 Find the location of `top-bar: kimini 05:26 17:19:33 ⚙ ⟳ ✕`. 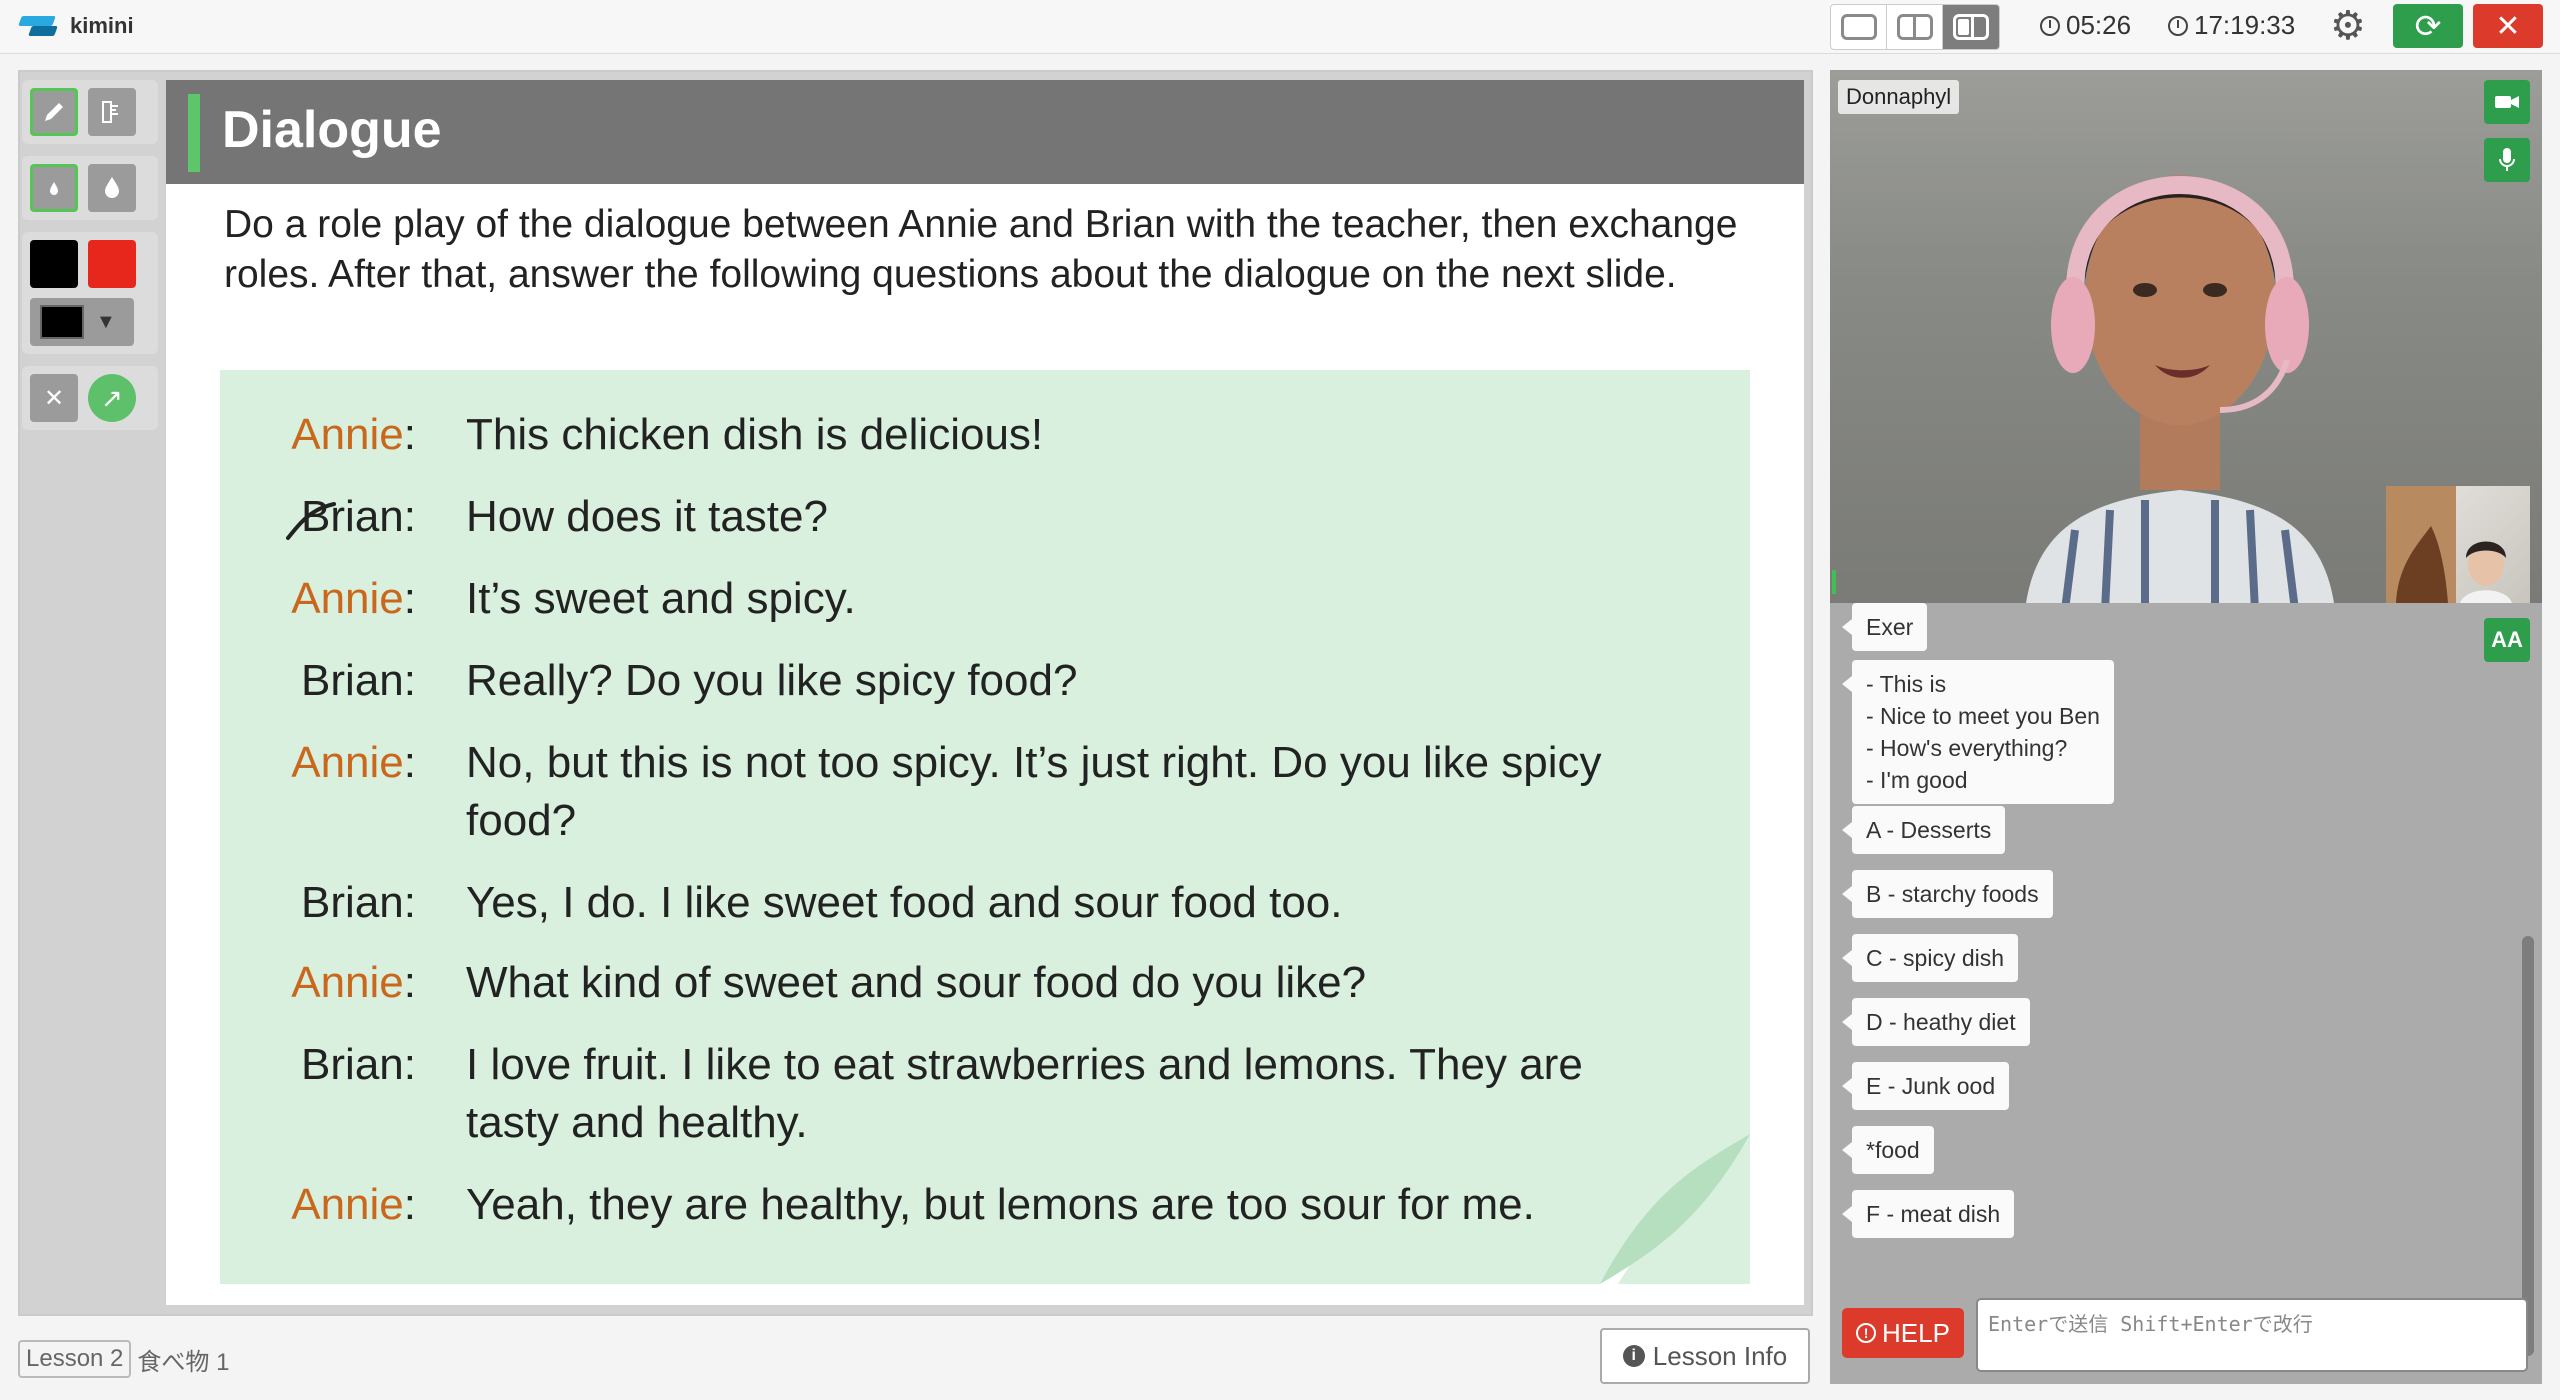

top-bar: kimini 05:26 17:19:33 ⚙ ⟳ ✕ is located at coordinates (1280, 27).